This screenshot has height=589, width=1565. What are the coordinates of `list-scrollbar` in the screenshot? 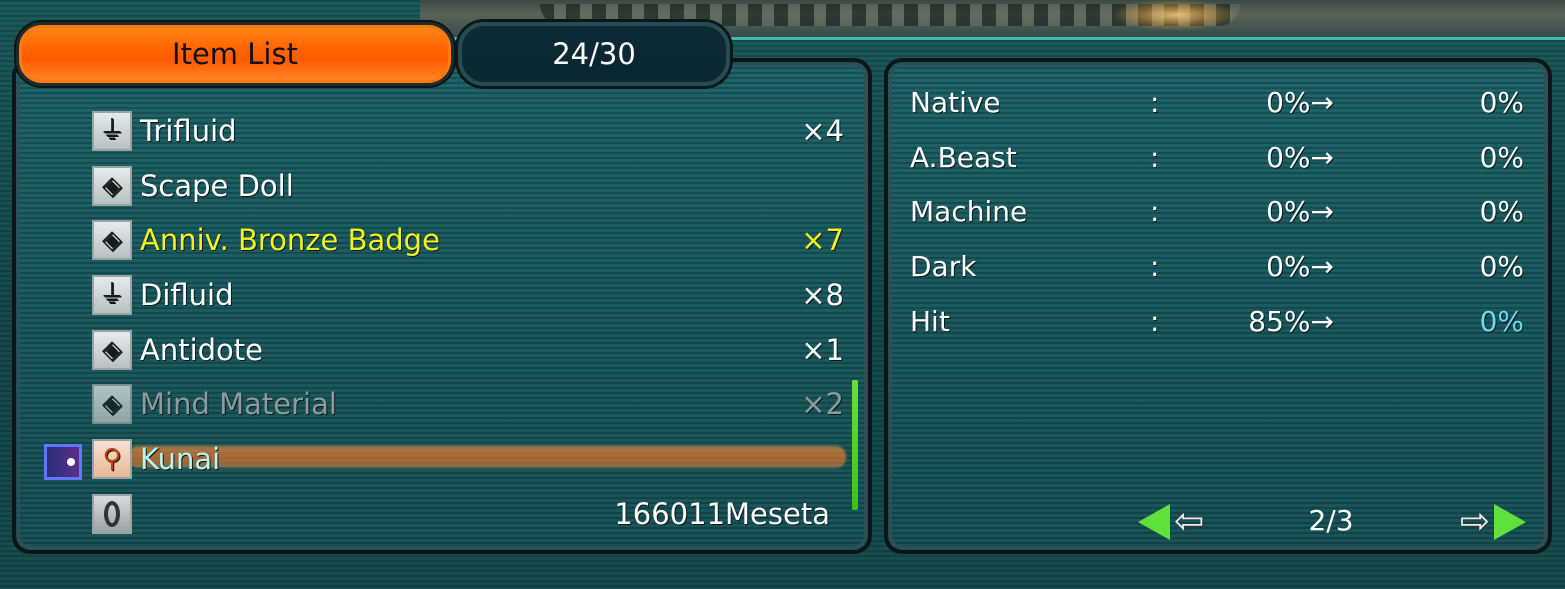 It's located at (855, 445).